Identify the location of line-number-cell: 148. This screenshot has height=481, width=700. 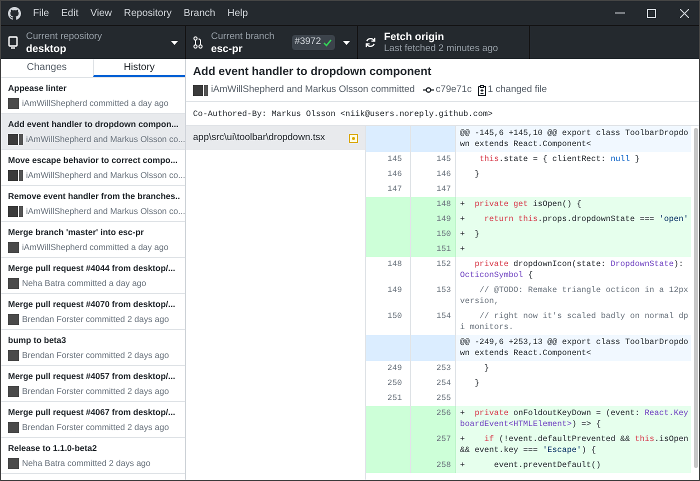
(433, 204).